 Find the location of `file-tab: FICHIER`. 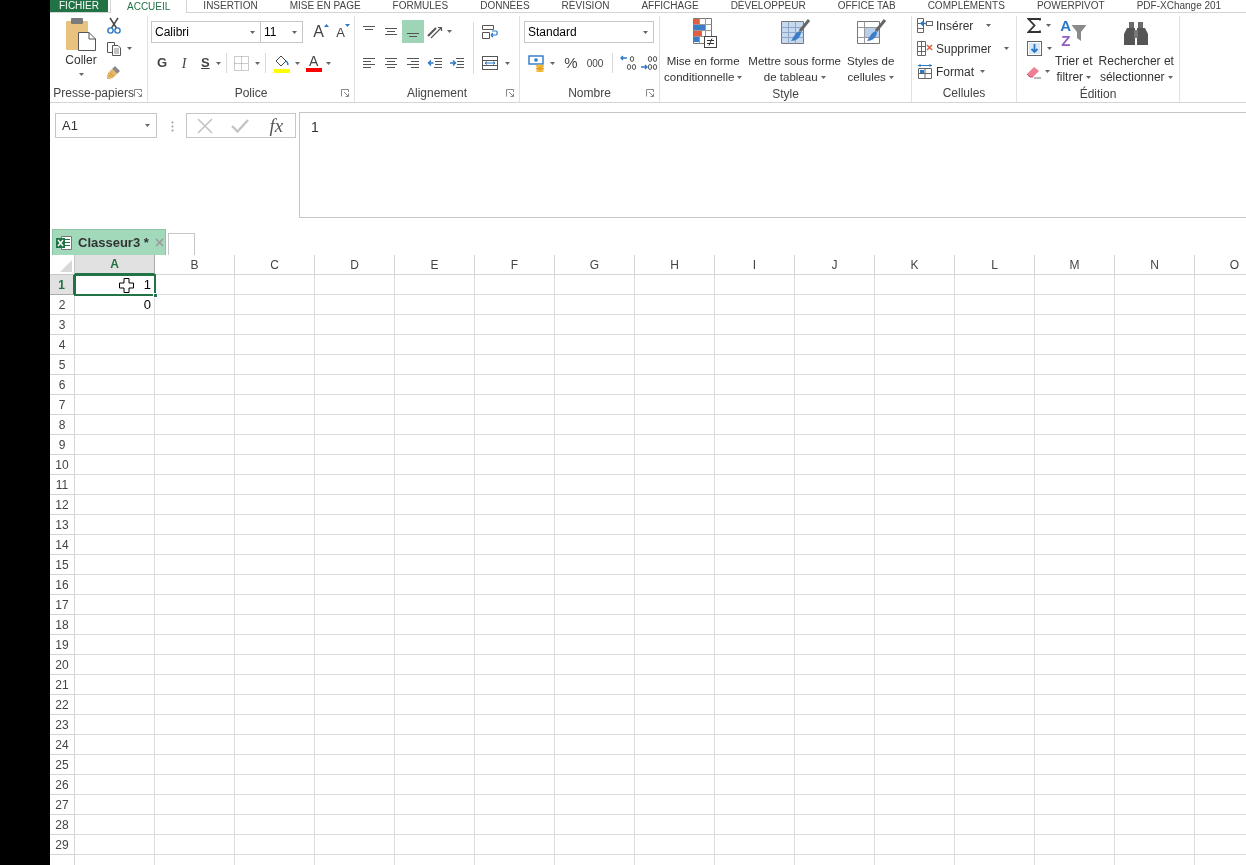

file-tab: FICHIER is located at coordinates (79, 6).